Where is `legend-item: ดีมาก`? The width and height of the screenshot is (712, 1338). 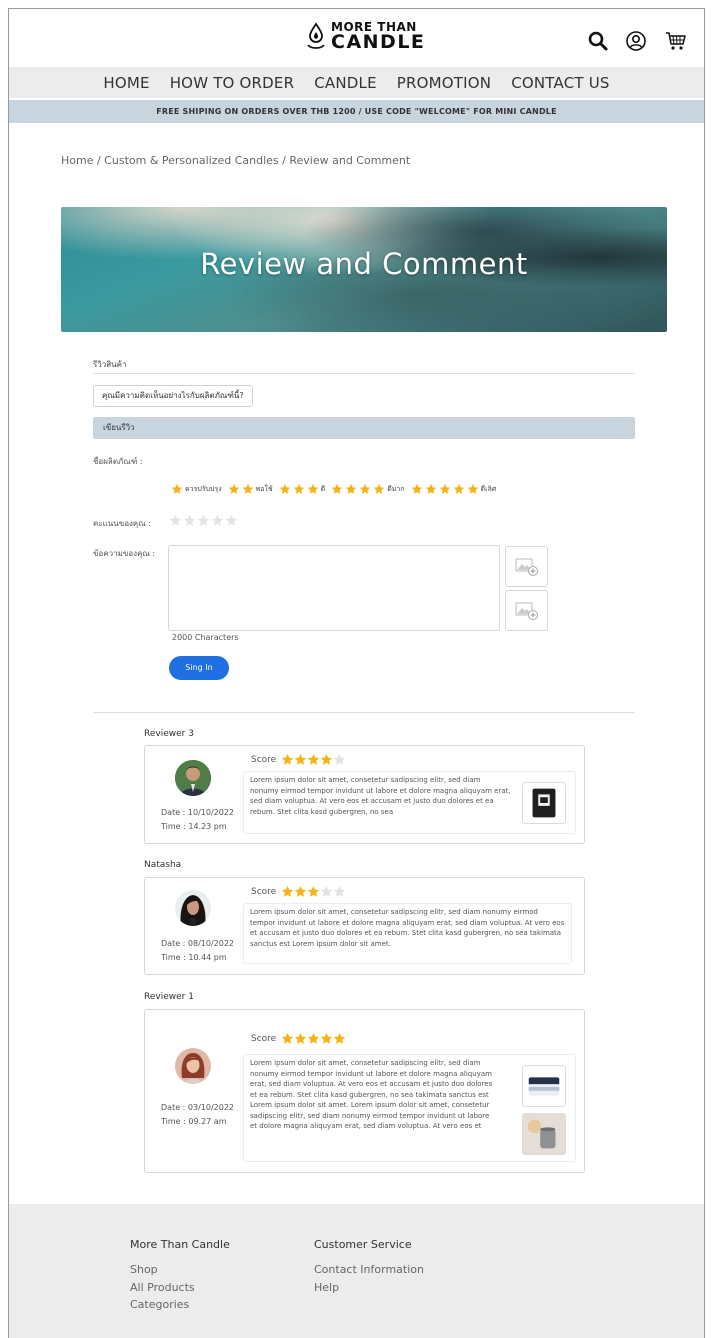 legend-item: ดีมาก is located at coordinates (368, 489).